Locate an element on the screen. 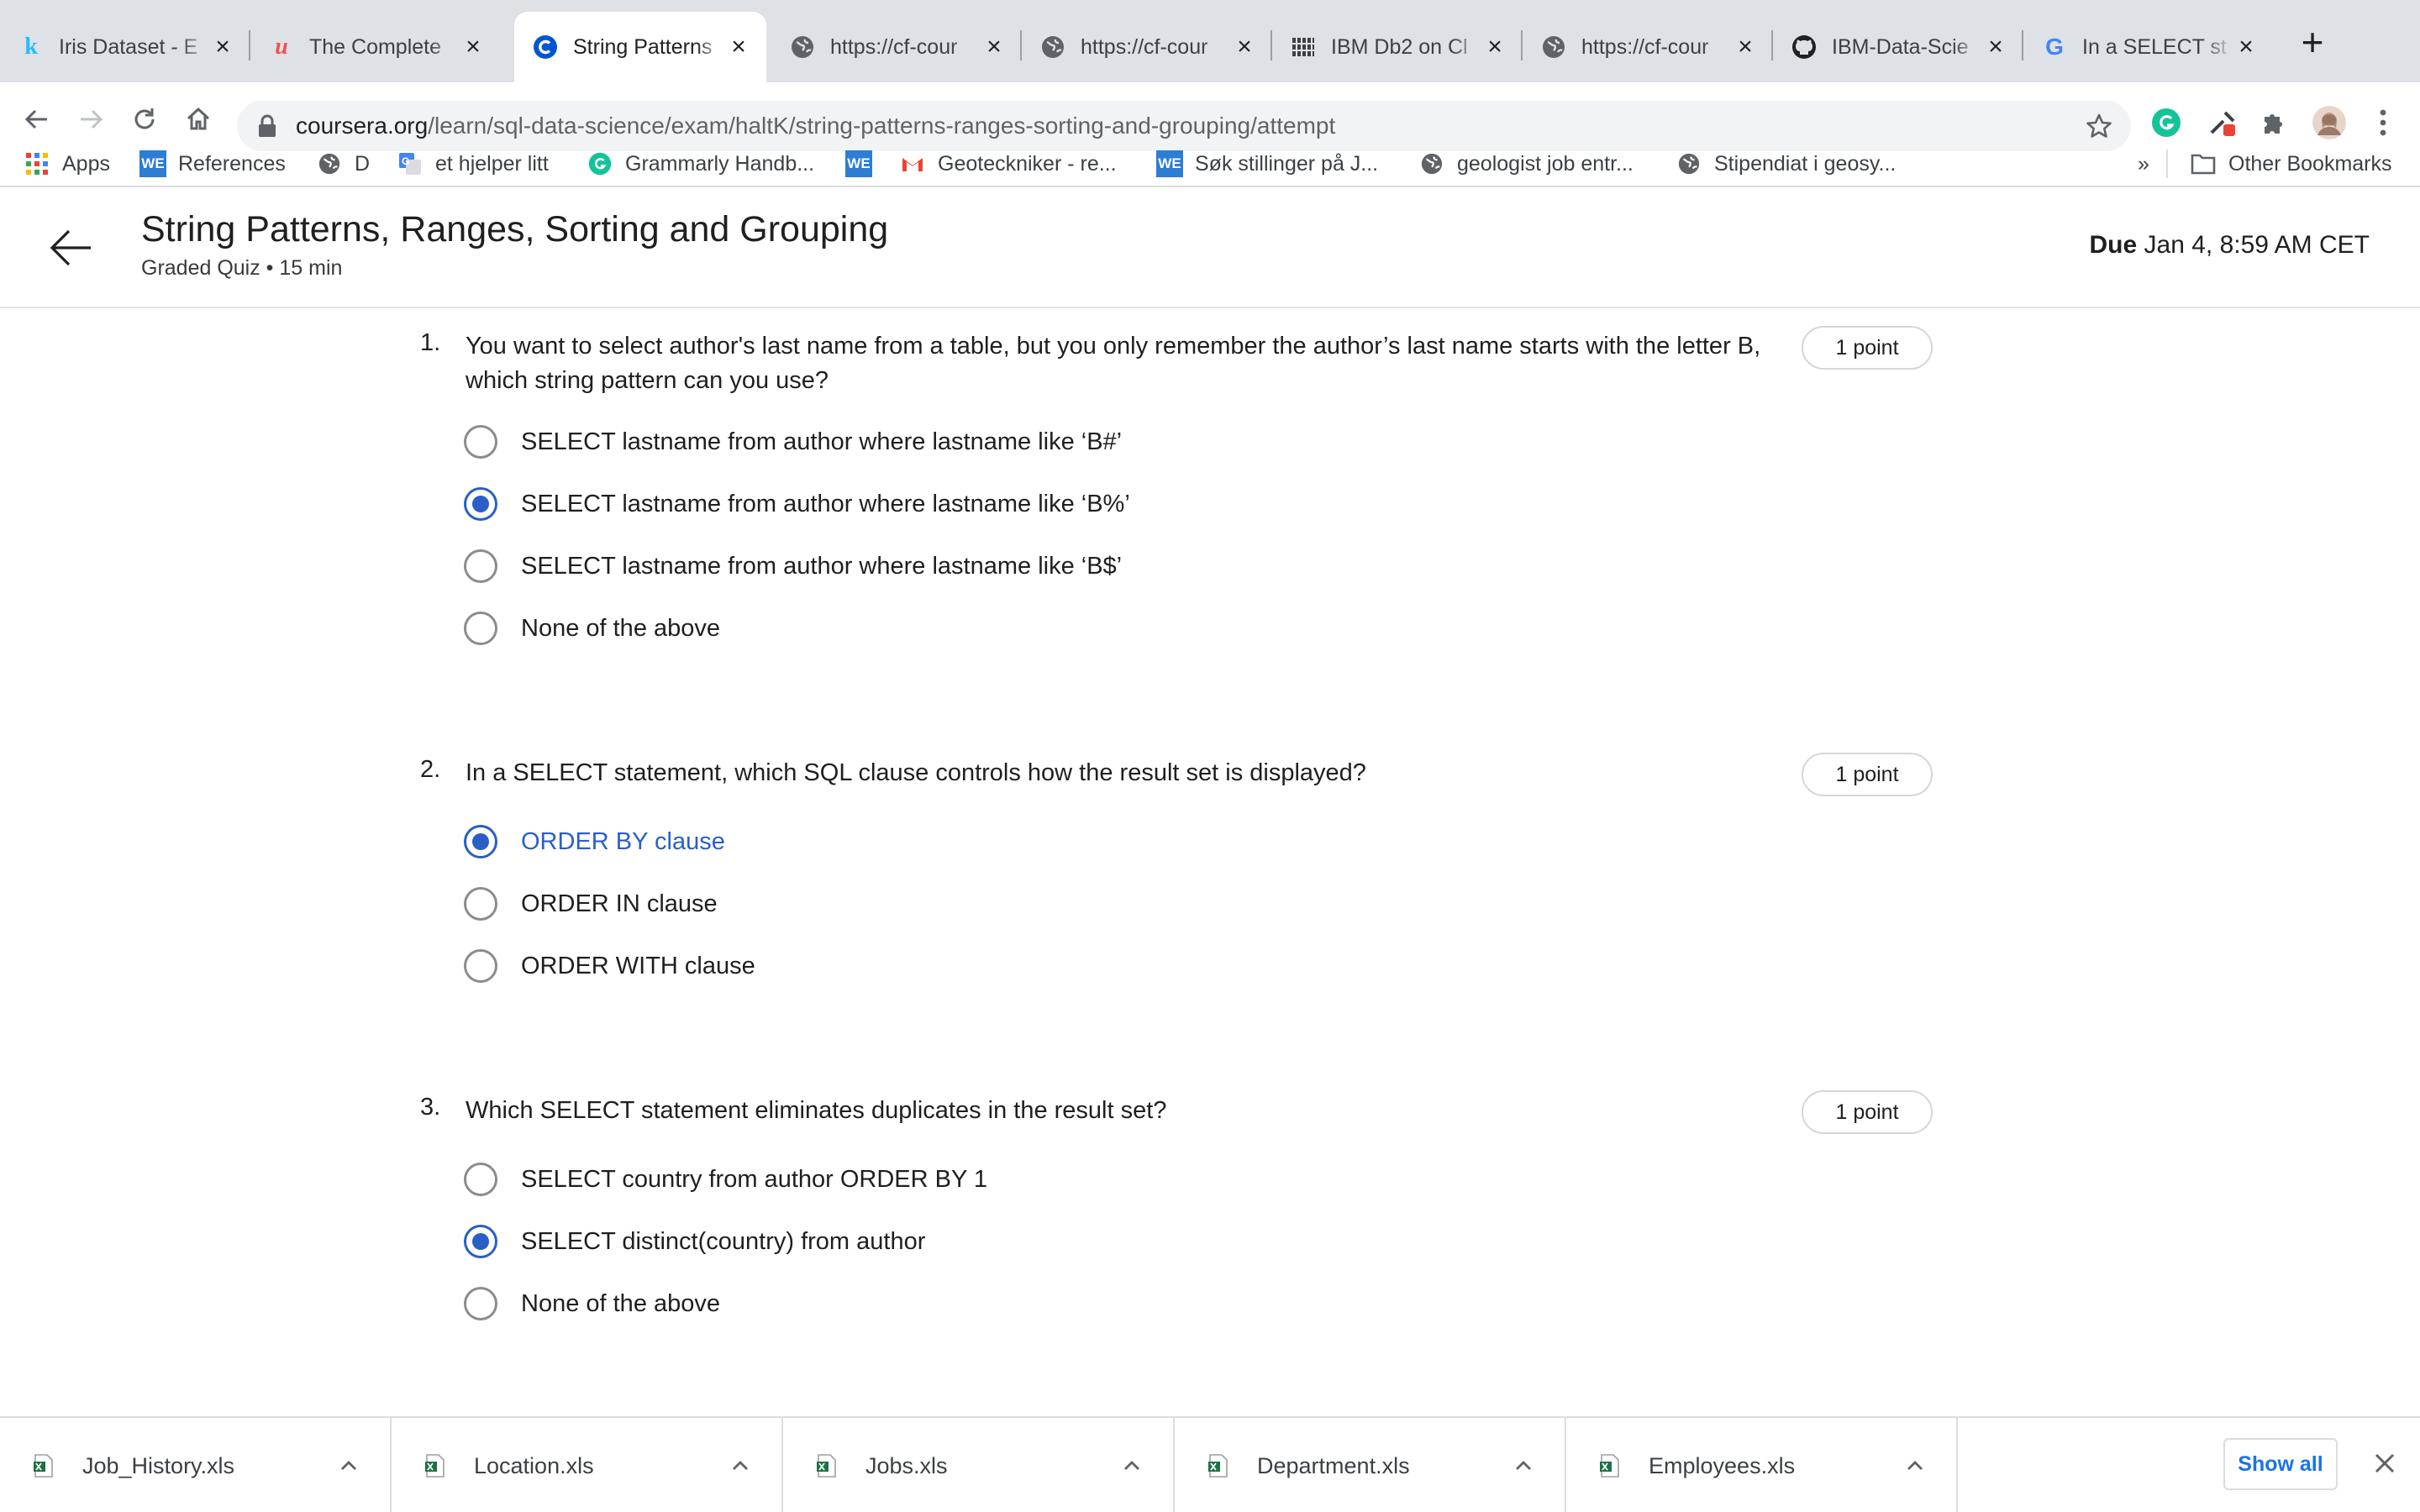  eyedropper-extension-button is located at coordinates (2223, 122).